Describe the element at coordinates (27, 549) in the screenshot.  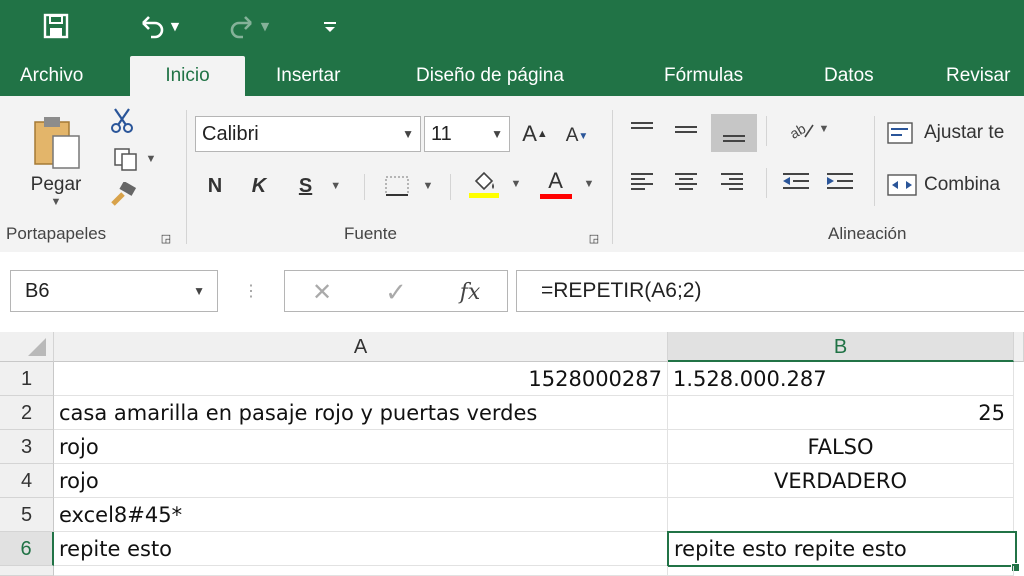
I see `row-header: 6` at that location.